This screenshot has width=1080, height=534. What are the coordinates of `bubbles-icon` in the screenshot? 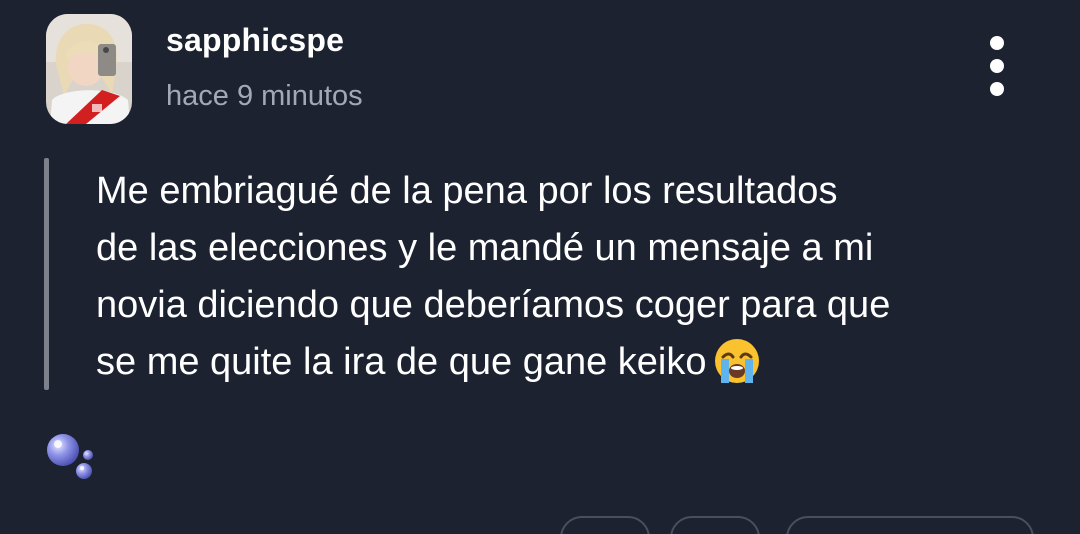 It's located at (70, 456).